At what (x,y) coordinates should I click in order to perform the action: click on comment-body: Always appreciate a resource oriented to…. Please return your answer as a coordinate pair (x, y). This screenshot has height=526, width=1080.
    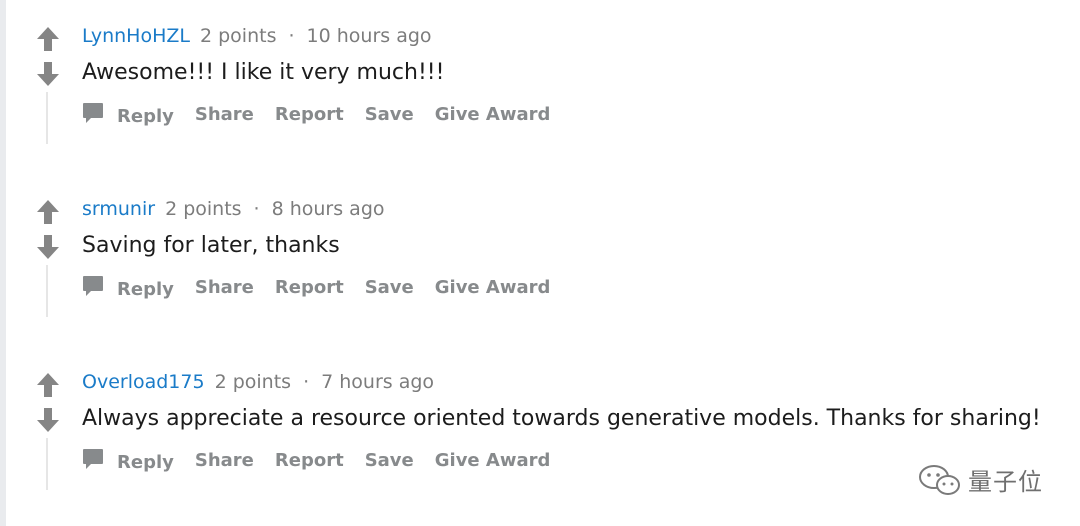
    Looking at the image, I should click on (561, 418).